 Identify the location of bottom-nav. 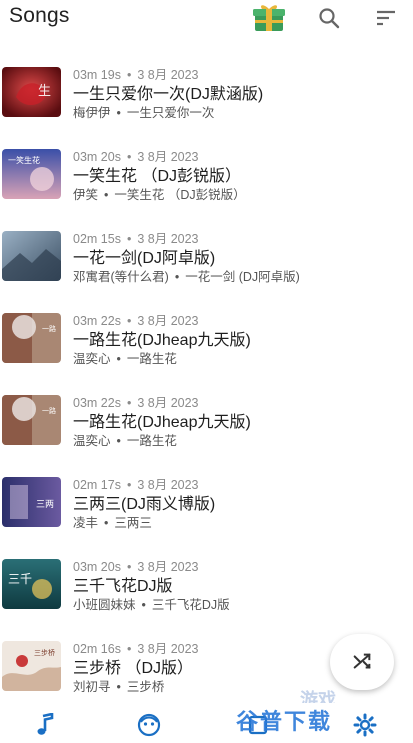
(206, 723).